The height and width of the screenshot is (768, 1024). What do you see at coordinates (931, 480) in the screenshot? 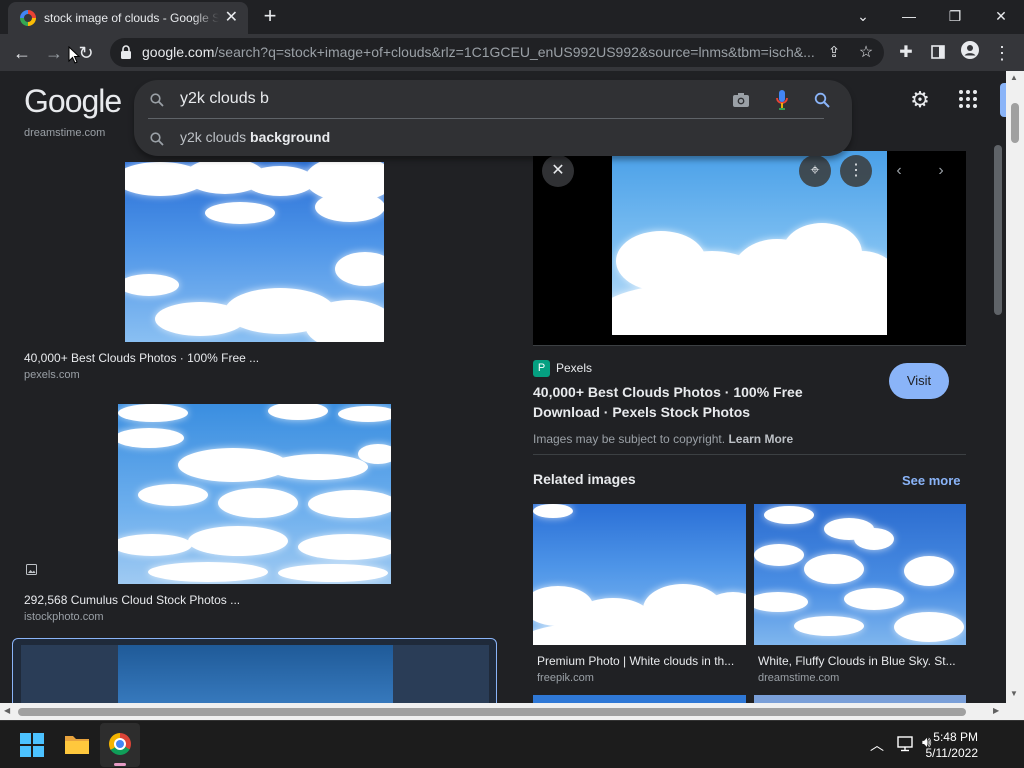
I see `see-more-link: See more` at bounding box center [931, 480].